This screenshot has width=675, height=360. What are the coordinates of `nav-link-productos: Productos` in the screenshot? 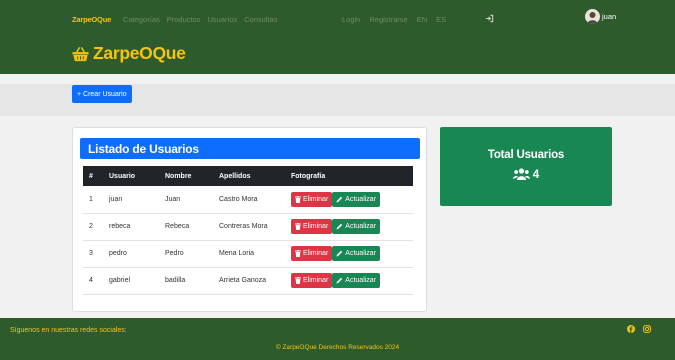 It's located at (184, 19).